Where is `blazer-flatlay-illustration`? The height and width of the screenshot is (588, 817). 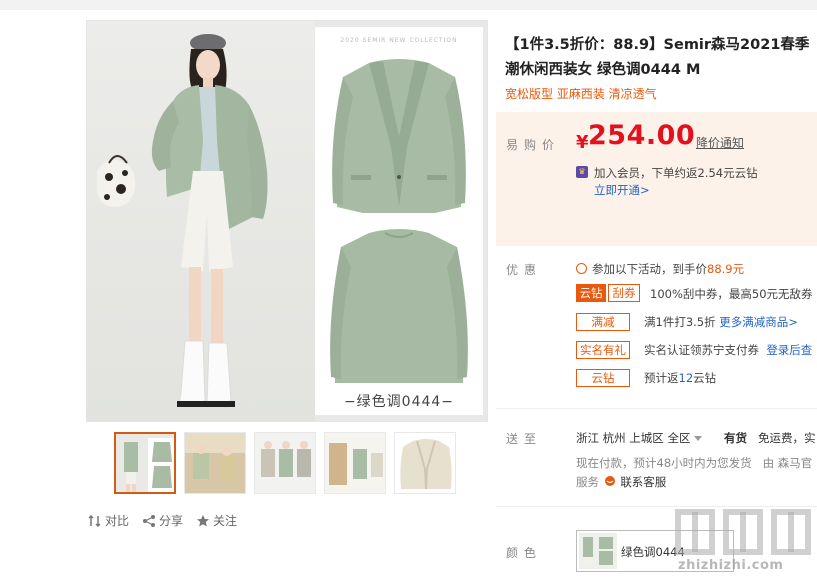 blazer-flatlay-illustration is located at coordinates (399, 221).